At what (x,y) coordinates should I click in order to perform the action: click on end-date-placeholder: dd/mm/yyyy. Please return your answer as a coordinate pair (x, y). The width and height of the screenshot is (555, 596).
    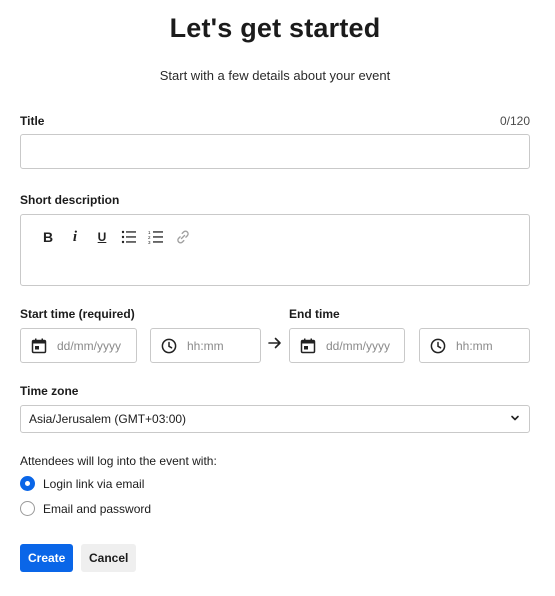
    Looking at the image, I should click on (358, 345).